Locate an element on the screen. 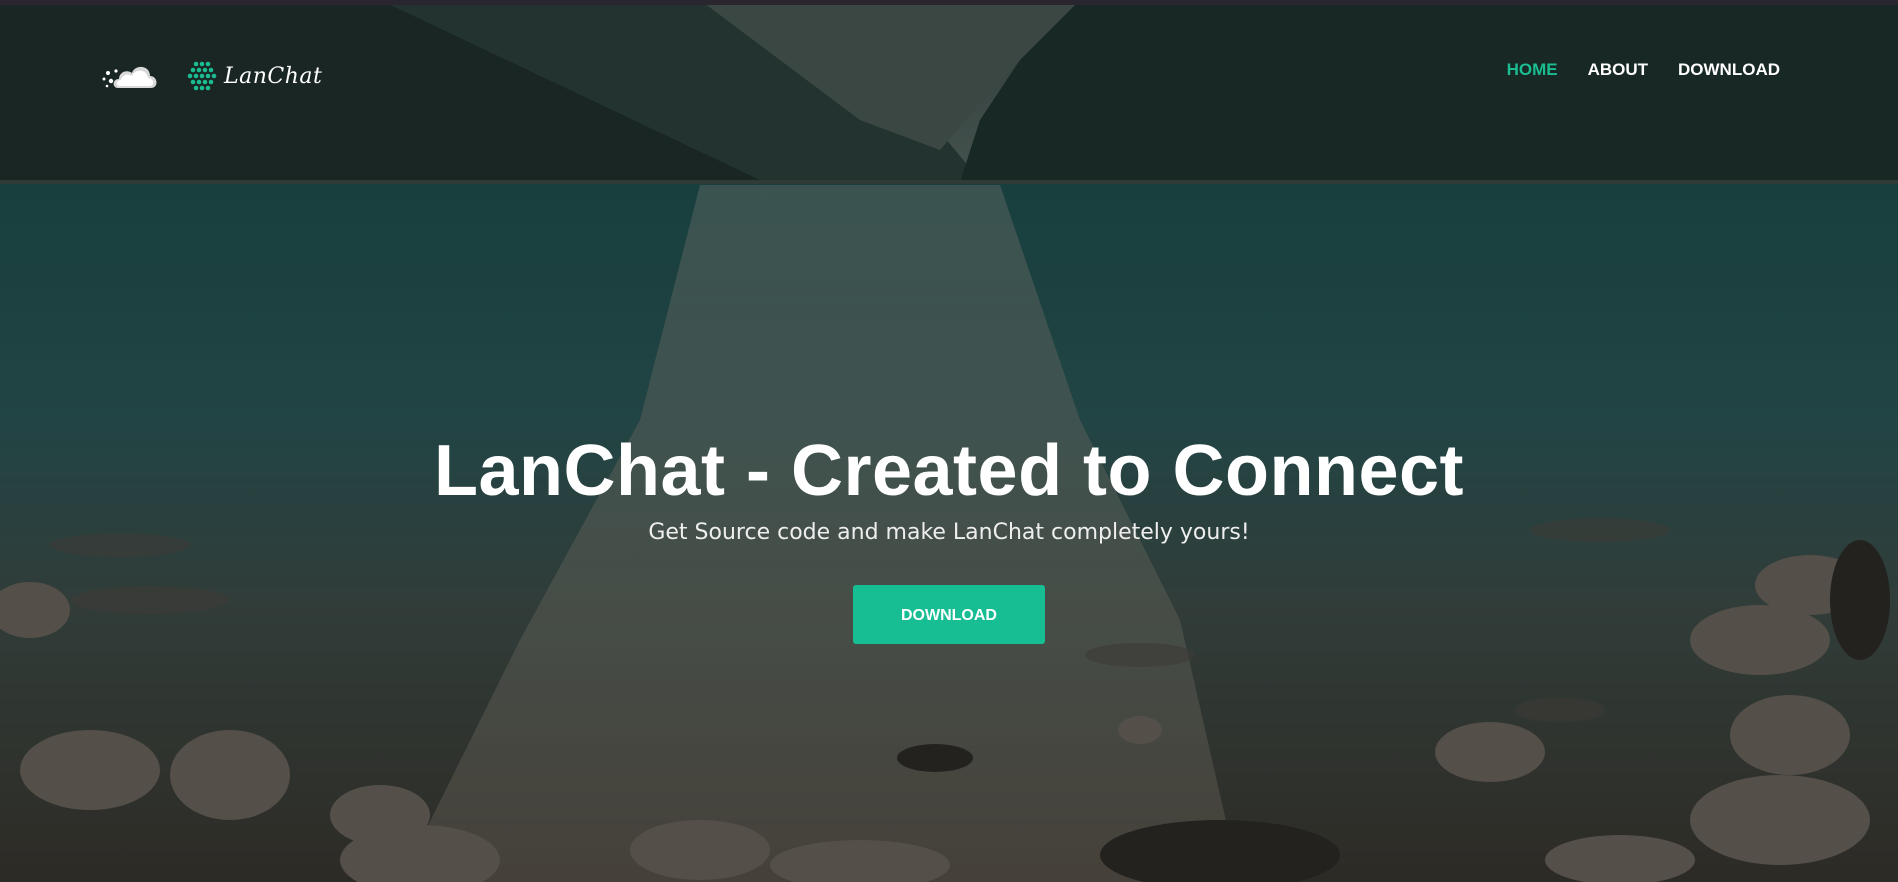 The image size is (1898, 882). hero-title: LanChat - Created to Connect is located at coordinates (949, 471).